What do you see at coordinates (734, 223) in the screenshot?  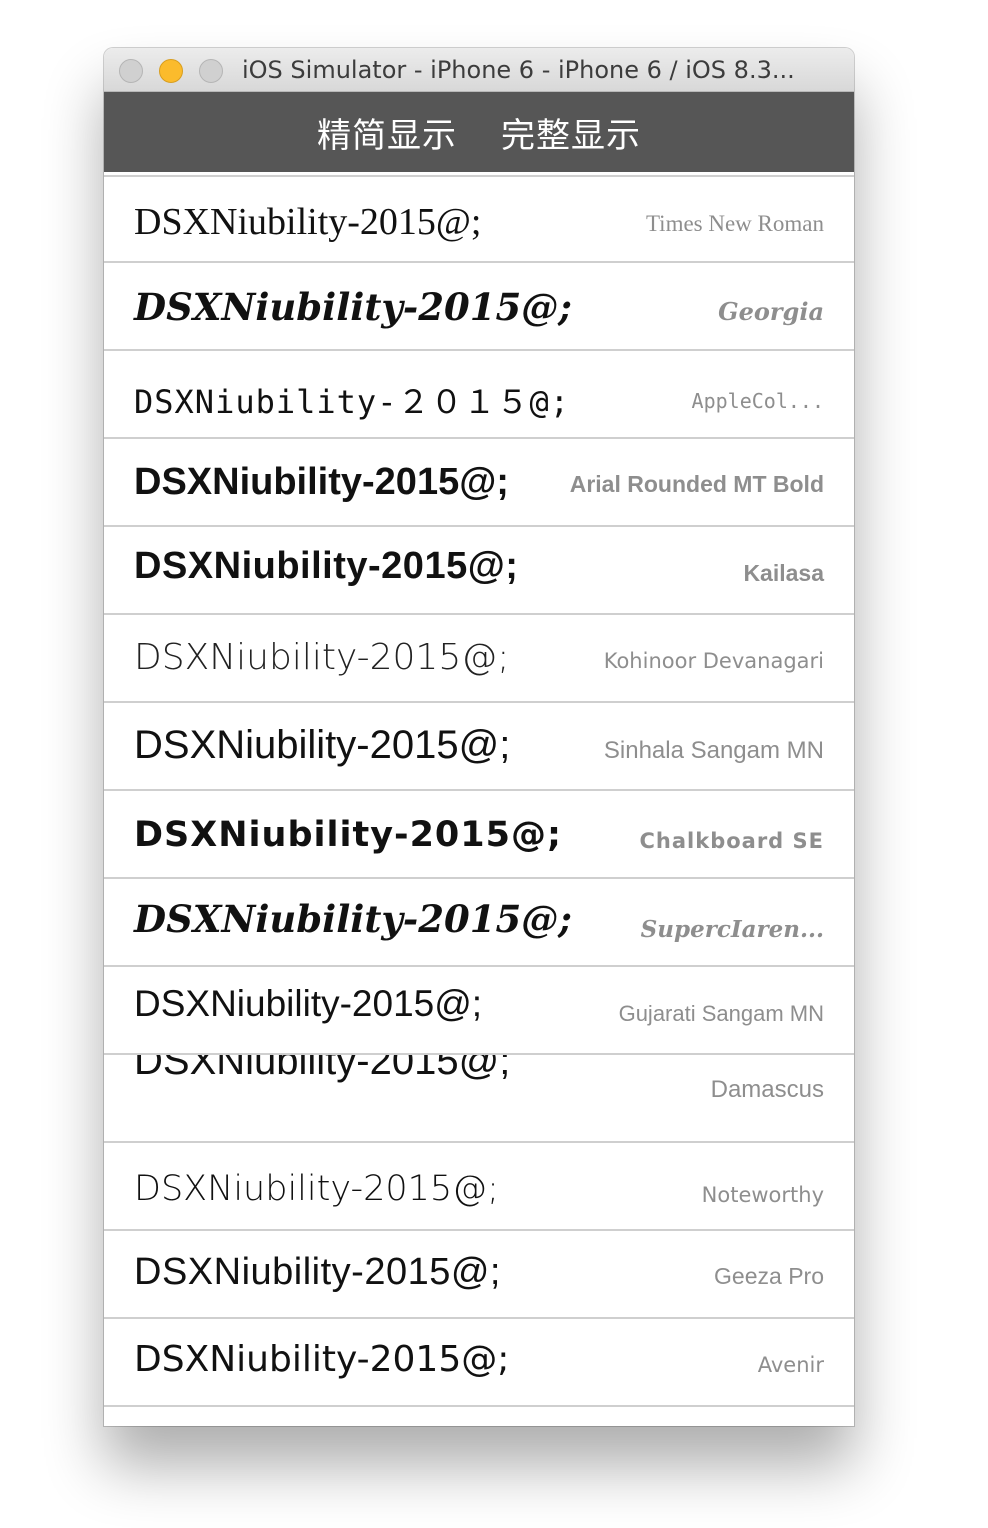 I see `font-name-label: Times New Roman` at bounding box center [734, 223].